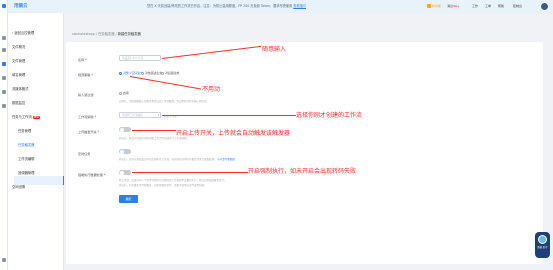 This screenshot has width=553, height=270. Describe the element at coordinates (140, 58) in the screenshot. I see `name-input: 请设置1-32个字符` at that location.